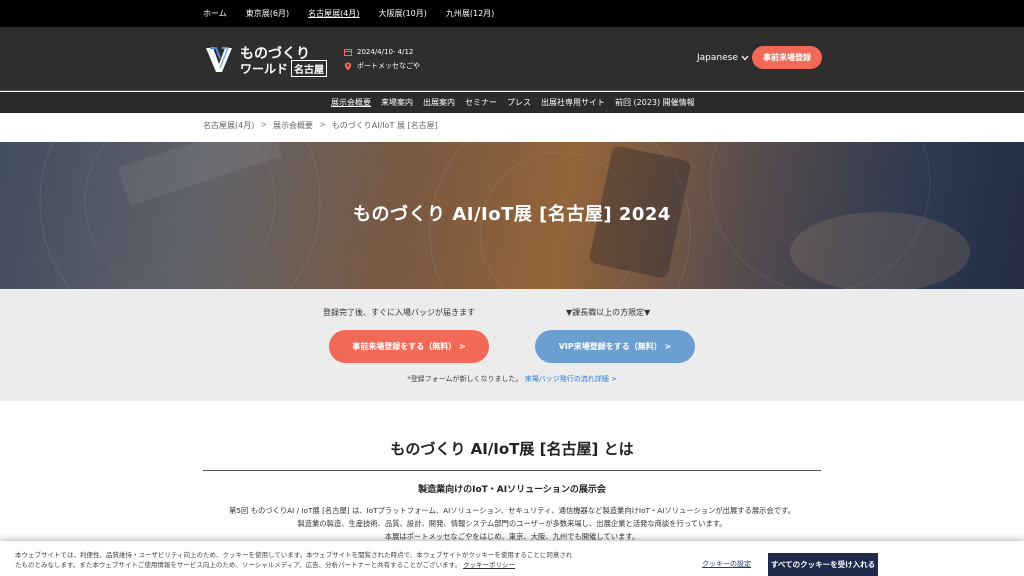 This screenshot has width=1024, height=576. I want to click on nav-item-press: プレス, so click(519, 102).